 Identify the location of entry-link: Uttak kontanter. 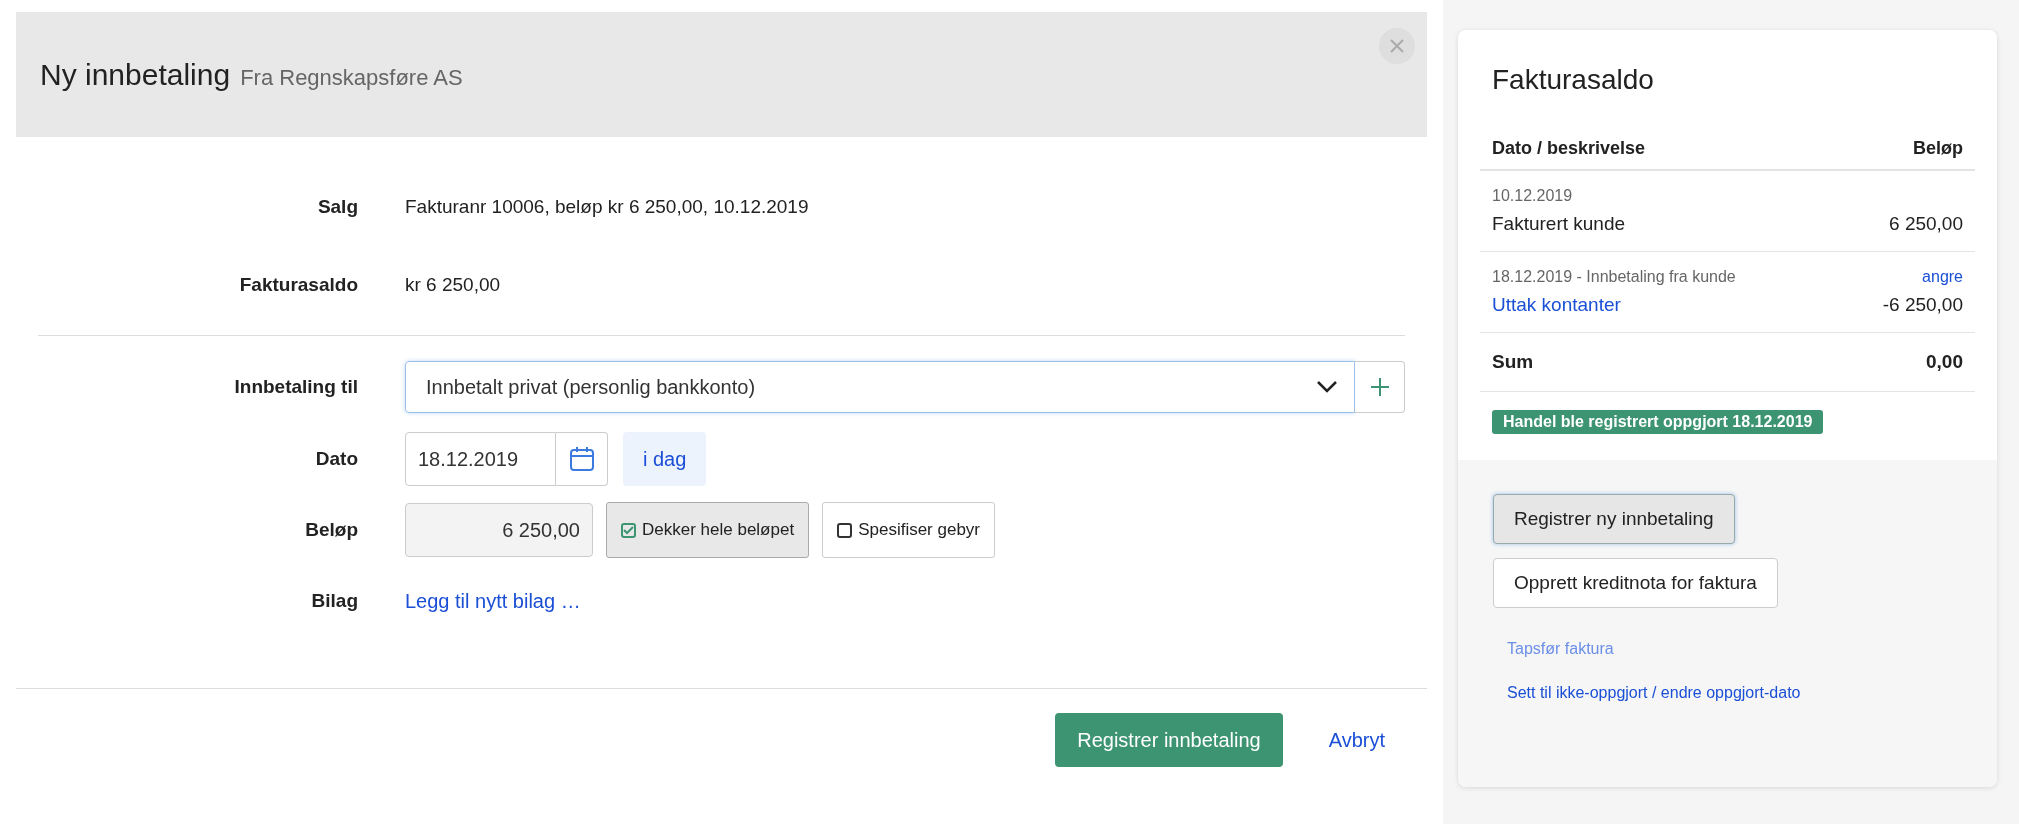
(1556, 305).